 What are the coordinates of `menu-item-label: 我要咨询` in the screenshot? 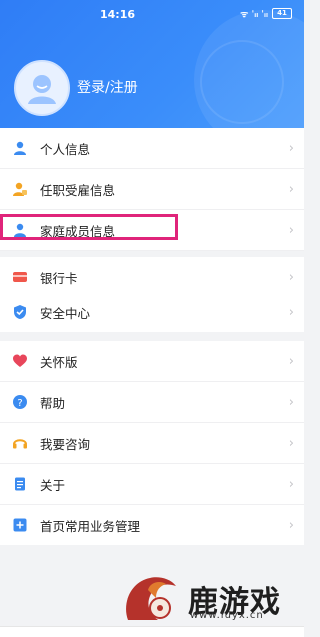 It's located at (65, 444).